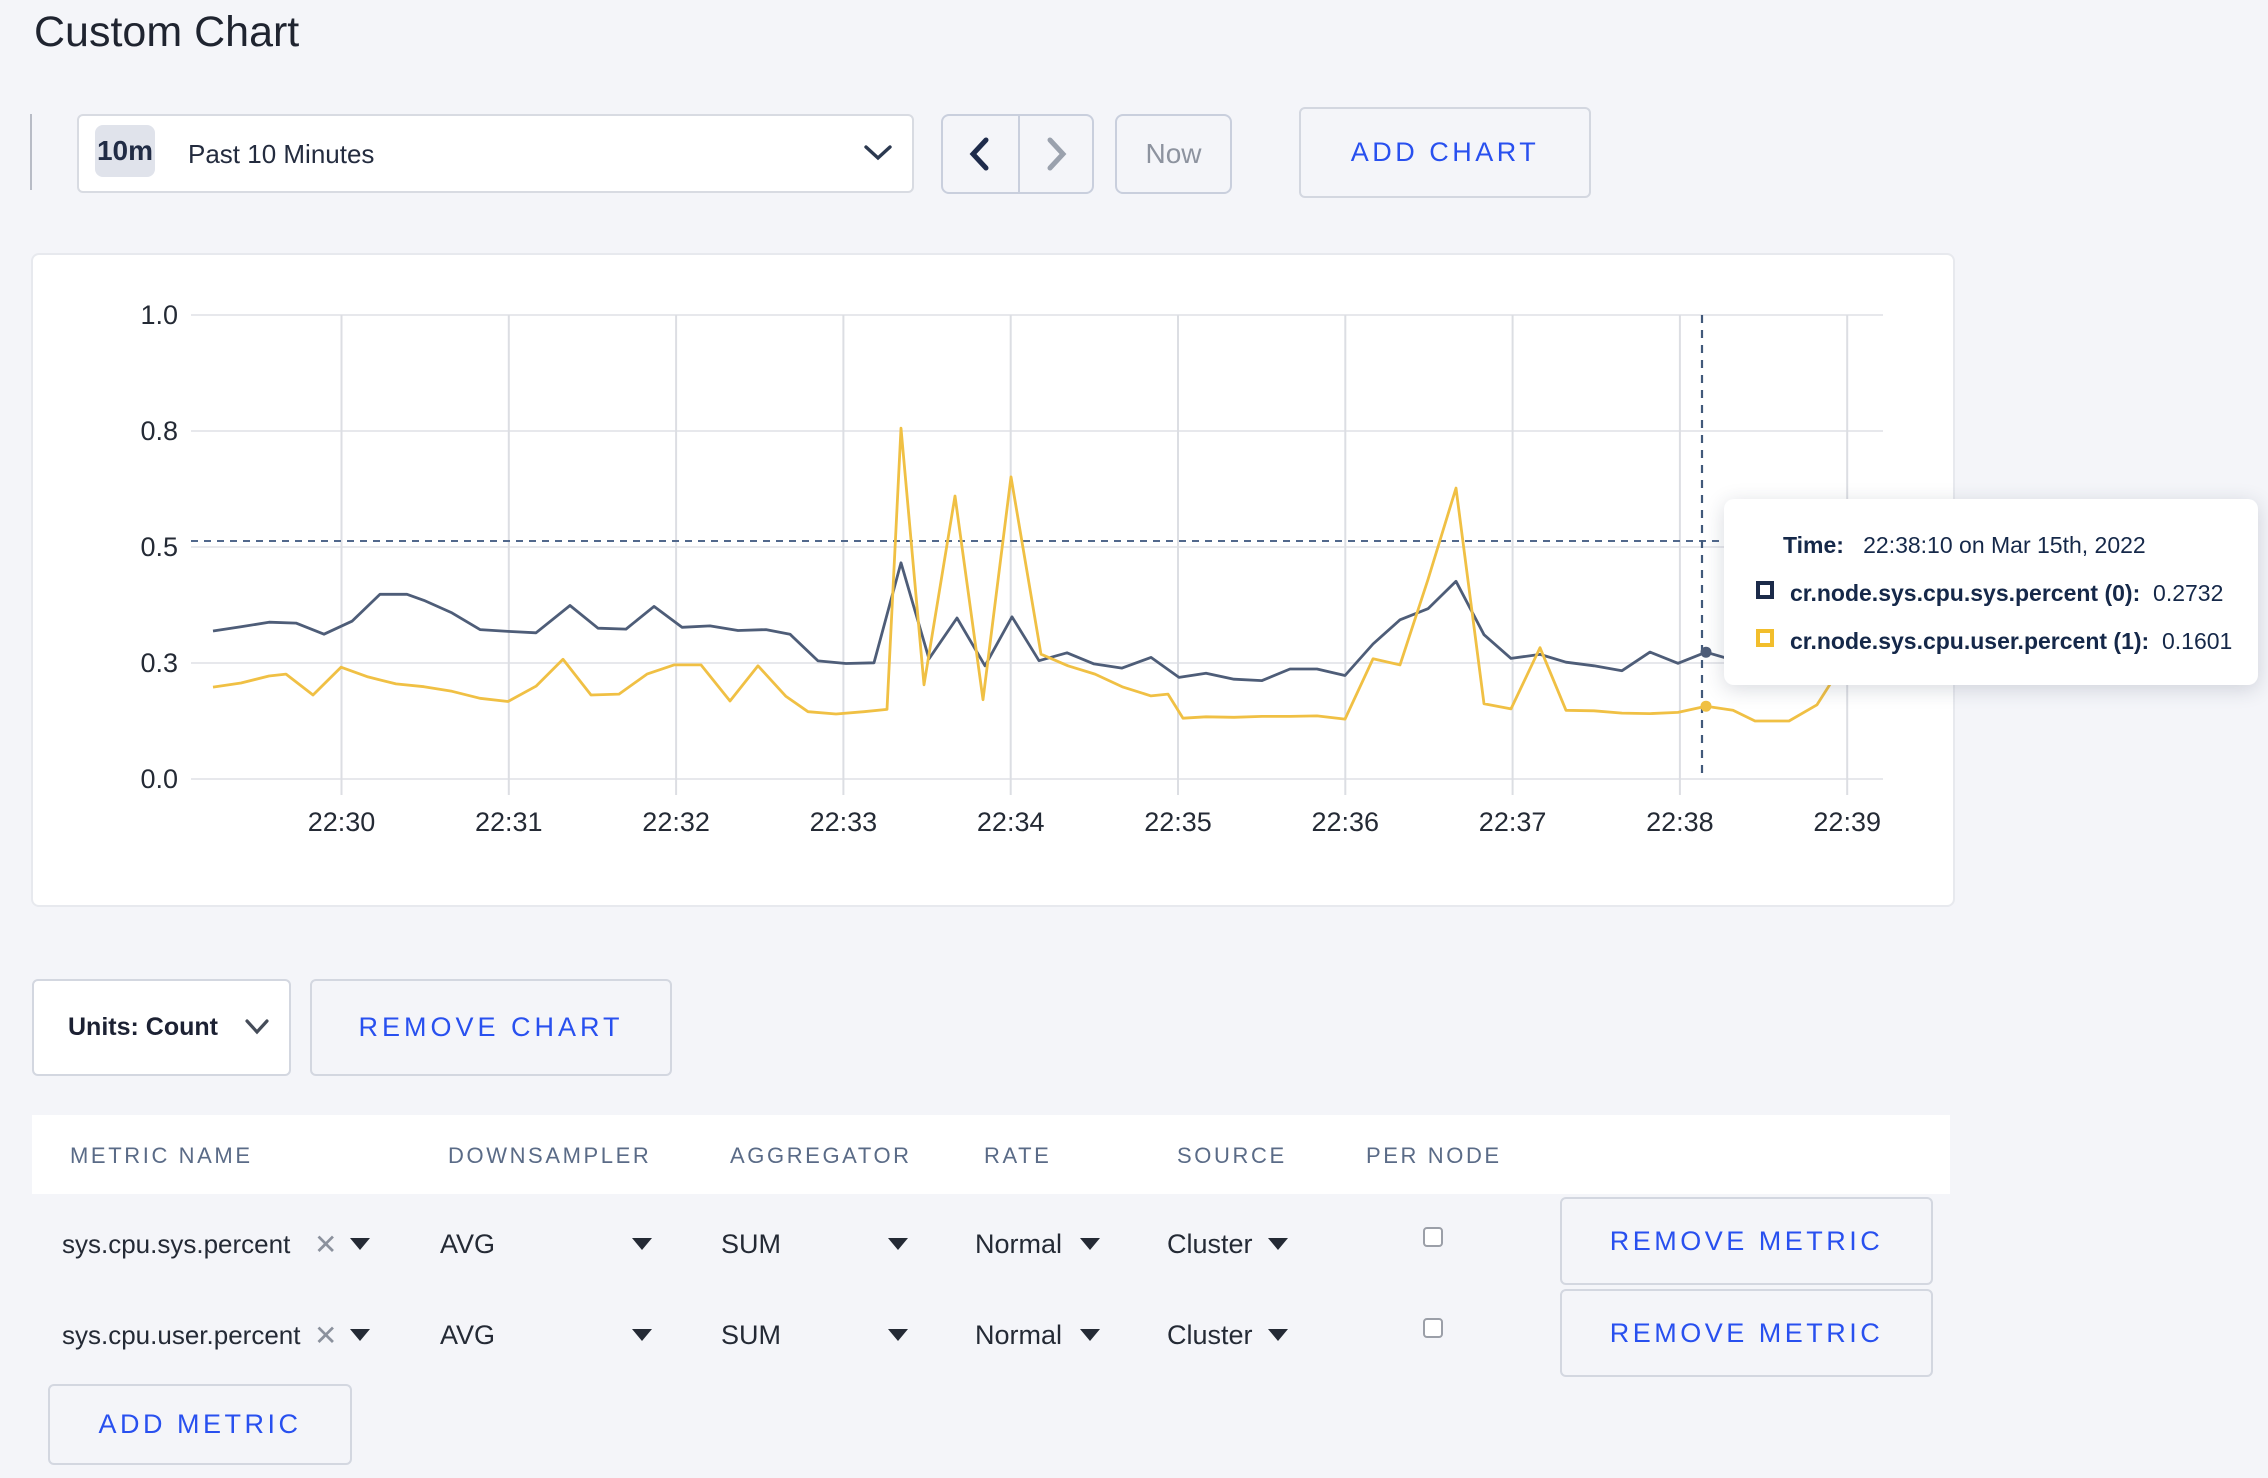 This screenshot has width=2268, height=1478. What do you see at coordinates (1680, 822) in the screenshot?
I see `svg-text: 22:38` at bounding box center [1680, 822].